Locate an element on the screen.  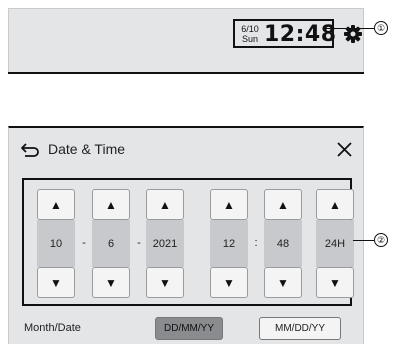
clock-date: 6/10 Sun is located at coordinates (250, 34).